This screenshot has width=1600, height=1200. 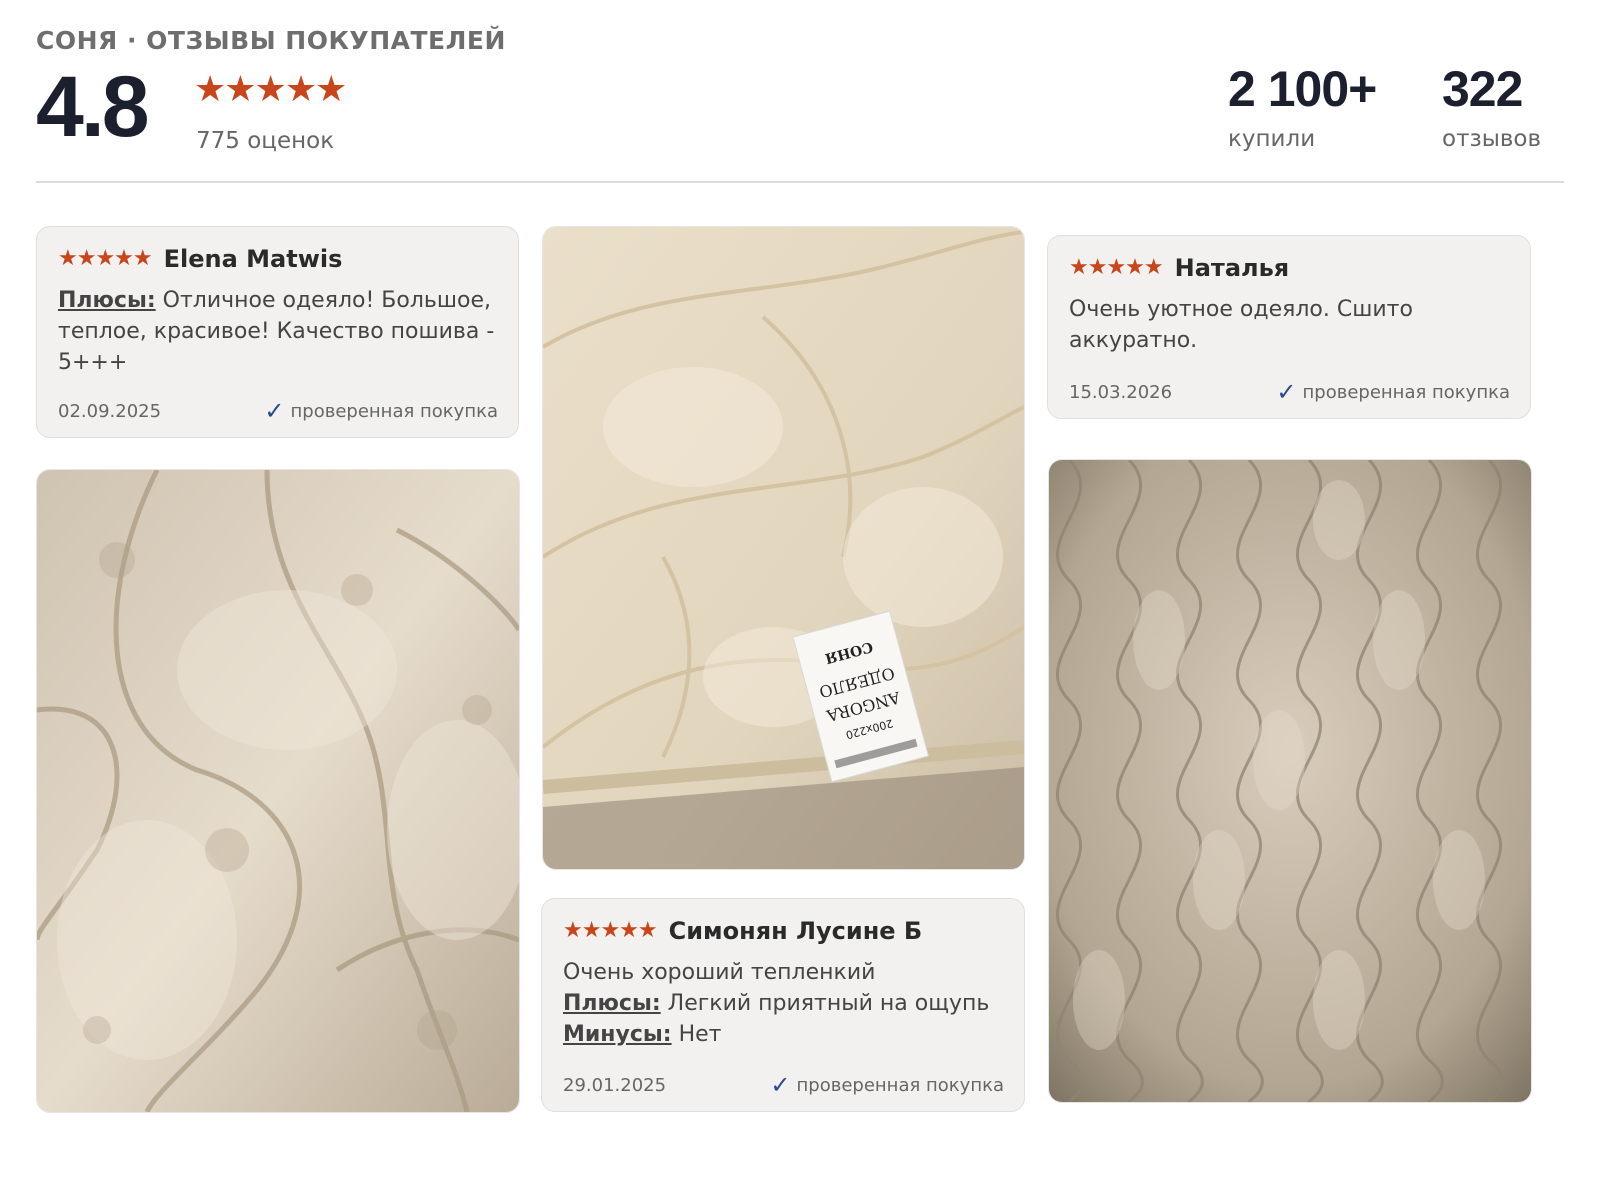 I want to click on pros-text: Легкий приятный на ощупь, so click(x=825, y=1003).